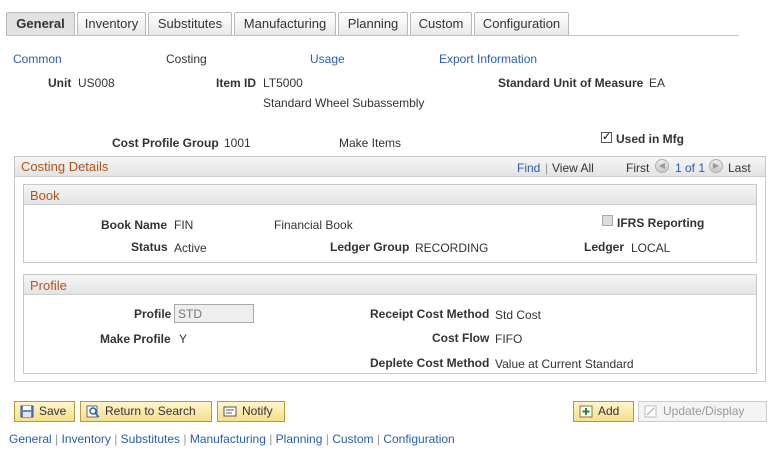 This screenshot has height=454, width=778. Describe the element at coordinates (186, 59) in the screenshot. I see `subnav-costing-current: Costing` at that location.